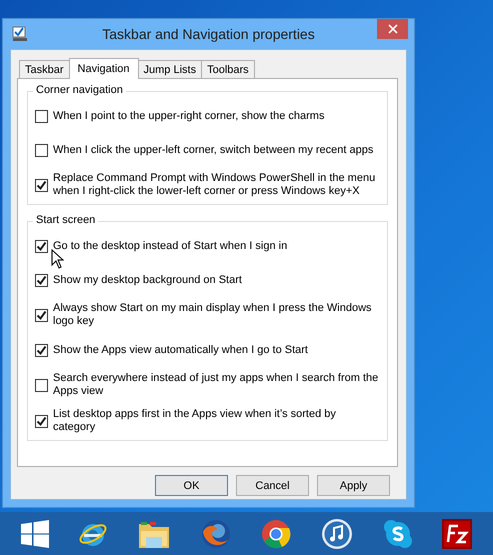 The image size is (493, 555). Describe the element at coordinates (44, 69) in the screenshot. I see `tab: Taskbar` at that location.